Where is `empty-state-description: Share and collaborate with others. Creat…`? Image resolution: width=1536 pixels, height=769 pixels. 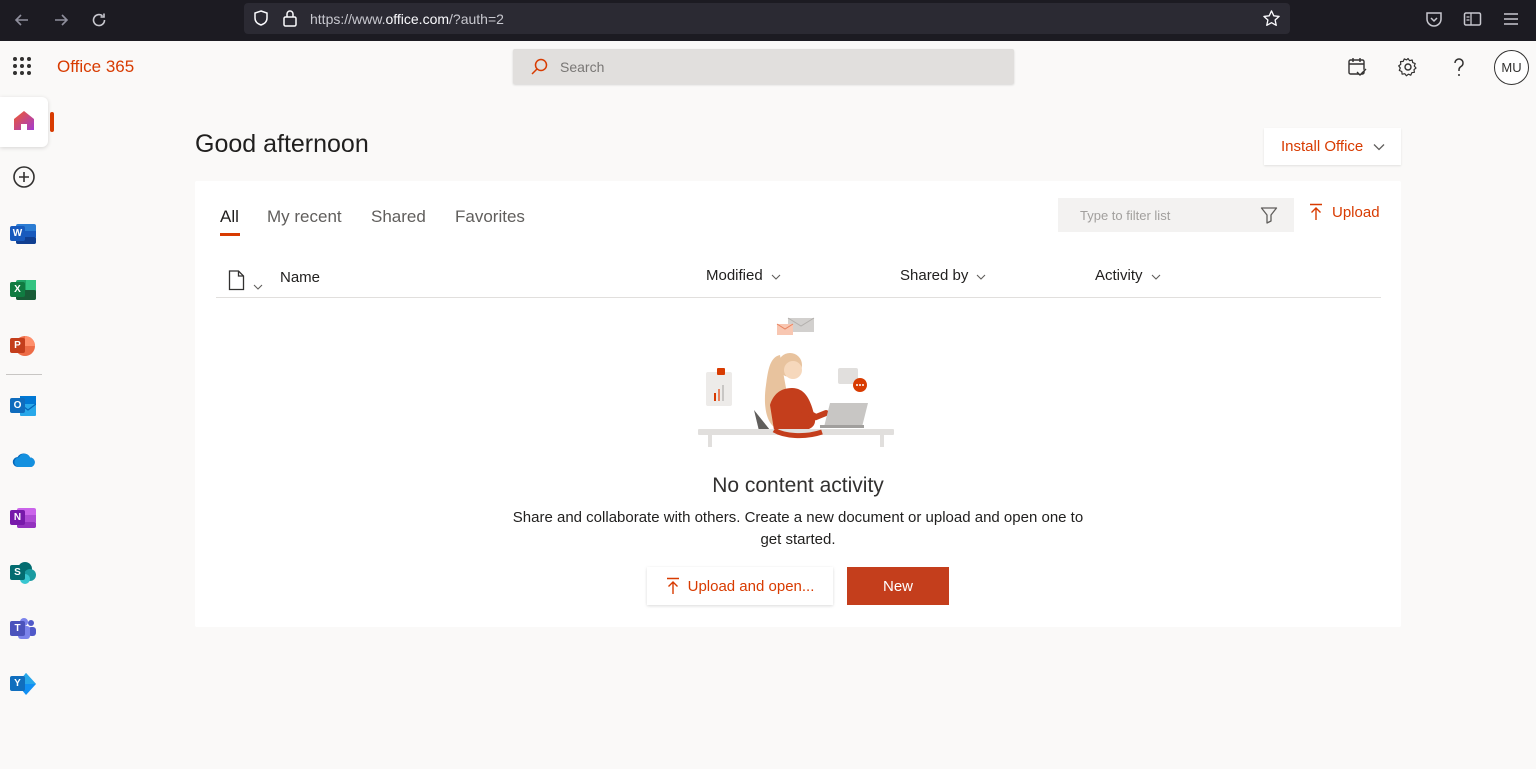
empty-state-description: Share and collaborate with others. Creat… is located at coordinates (798, 528).